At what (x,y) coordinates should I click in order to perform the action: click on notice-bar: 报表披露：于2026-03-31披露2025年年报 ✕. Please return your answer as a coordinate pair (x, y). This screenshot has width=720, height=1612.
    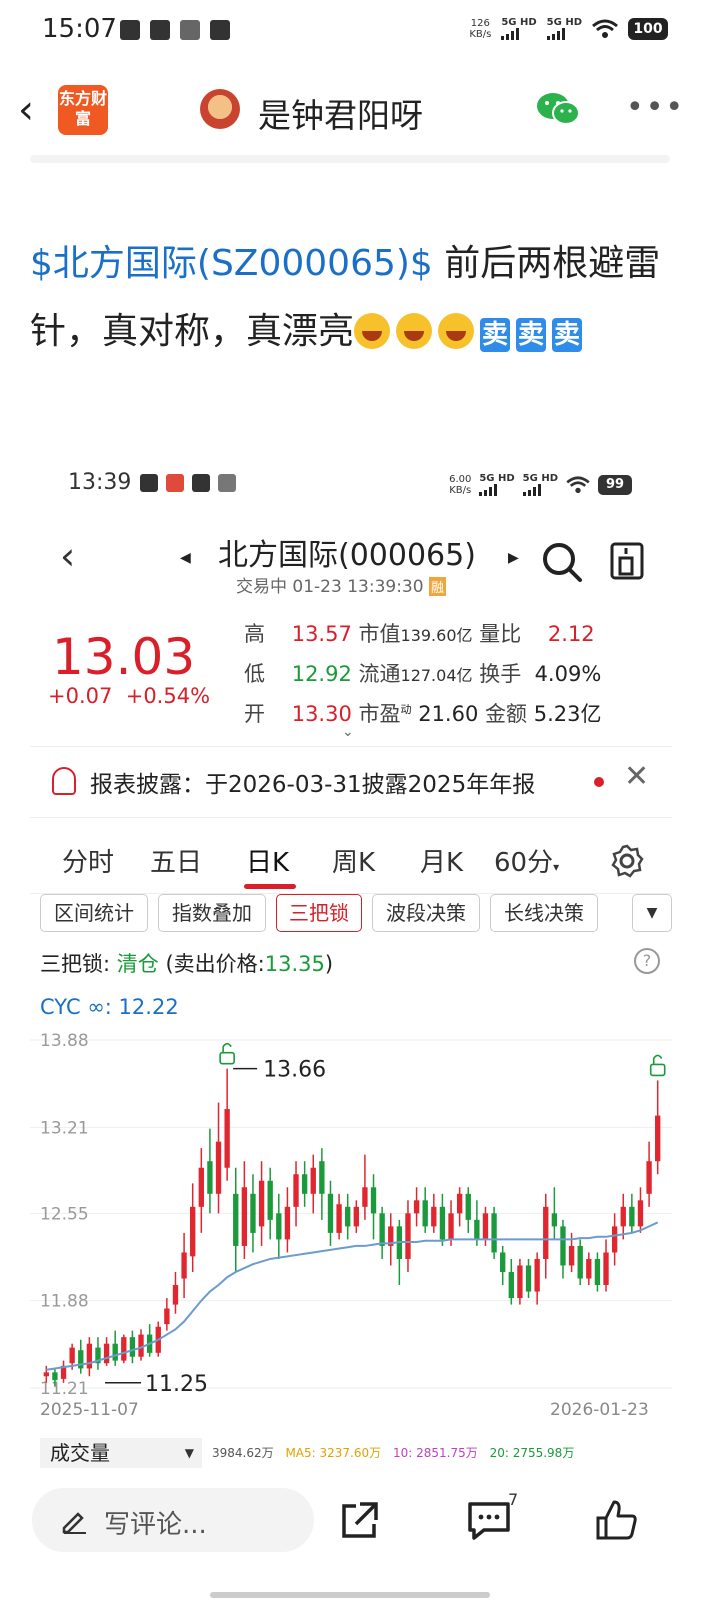
    Looking at the image, I should click on (351, 782).